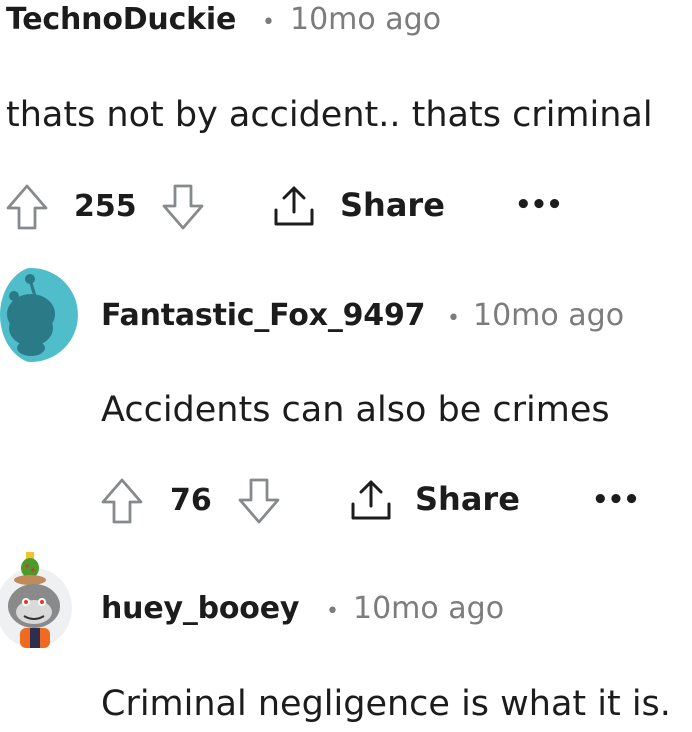 The height and width of the screenshot is (732, 692). Describe the element at coordinates (386, 704) in the screenshot. I see `comment-text: Criminal negligence is what it is.` at that location.